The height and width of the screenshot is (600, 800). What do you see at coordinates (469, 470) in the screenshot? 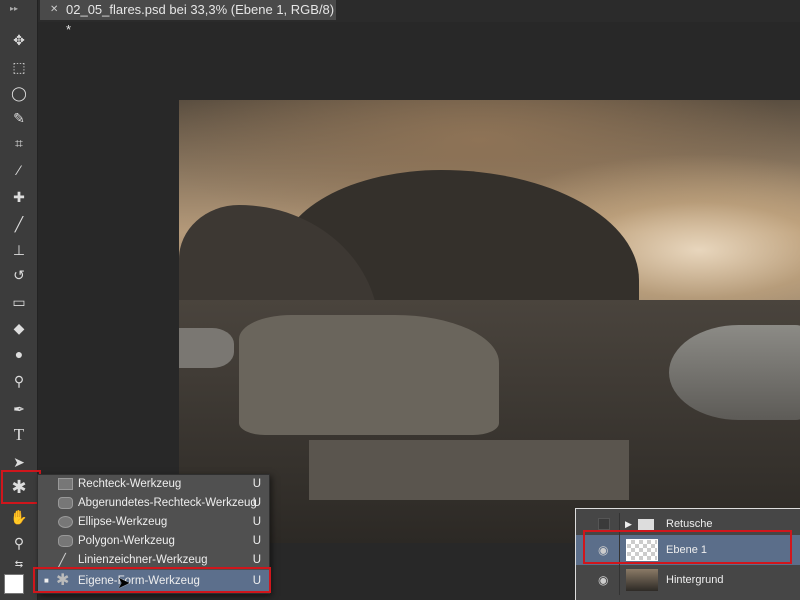
I see `stone-steps` at bounding box center [469, 470].